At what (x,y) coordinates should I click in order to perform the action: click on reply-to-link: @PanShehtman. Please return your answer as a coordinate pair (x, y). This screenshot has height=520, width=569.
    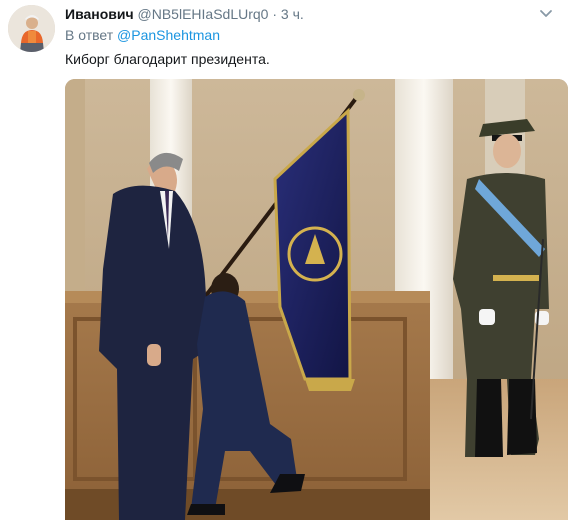
    Looking at the image, I should click on (168, 35).